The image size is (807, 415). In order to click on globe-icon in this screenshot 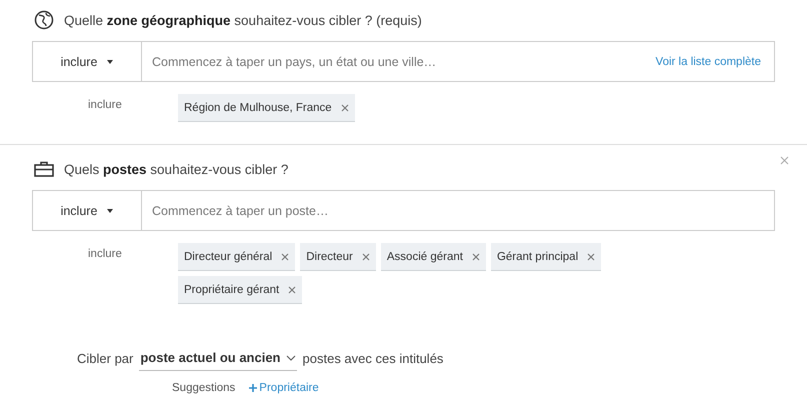, I will do `click(44, 20)`.